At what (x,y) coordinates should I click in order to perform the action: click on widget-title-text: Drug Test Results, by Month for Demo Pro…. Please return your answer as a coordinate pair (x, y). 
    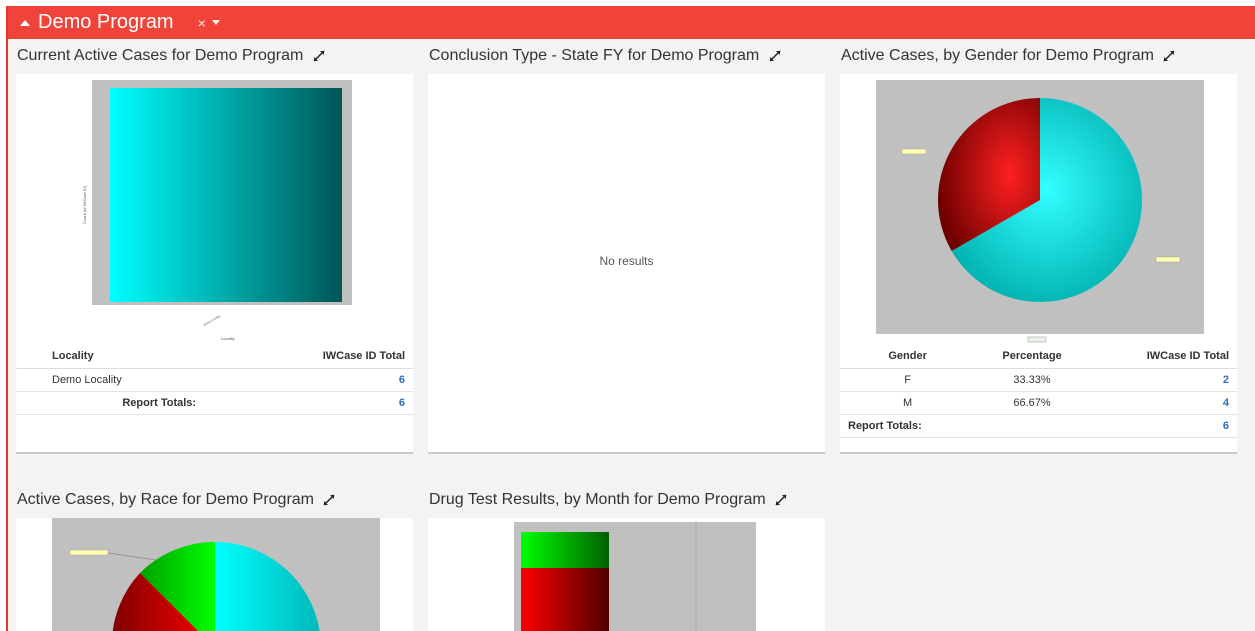
    Looking at the image, I should click on (597, 499).